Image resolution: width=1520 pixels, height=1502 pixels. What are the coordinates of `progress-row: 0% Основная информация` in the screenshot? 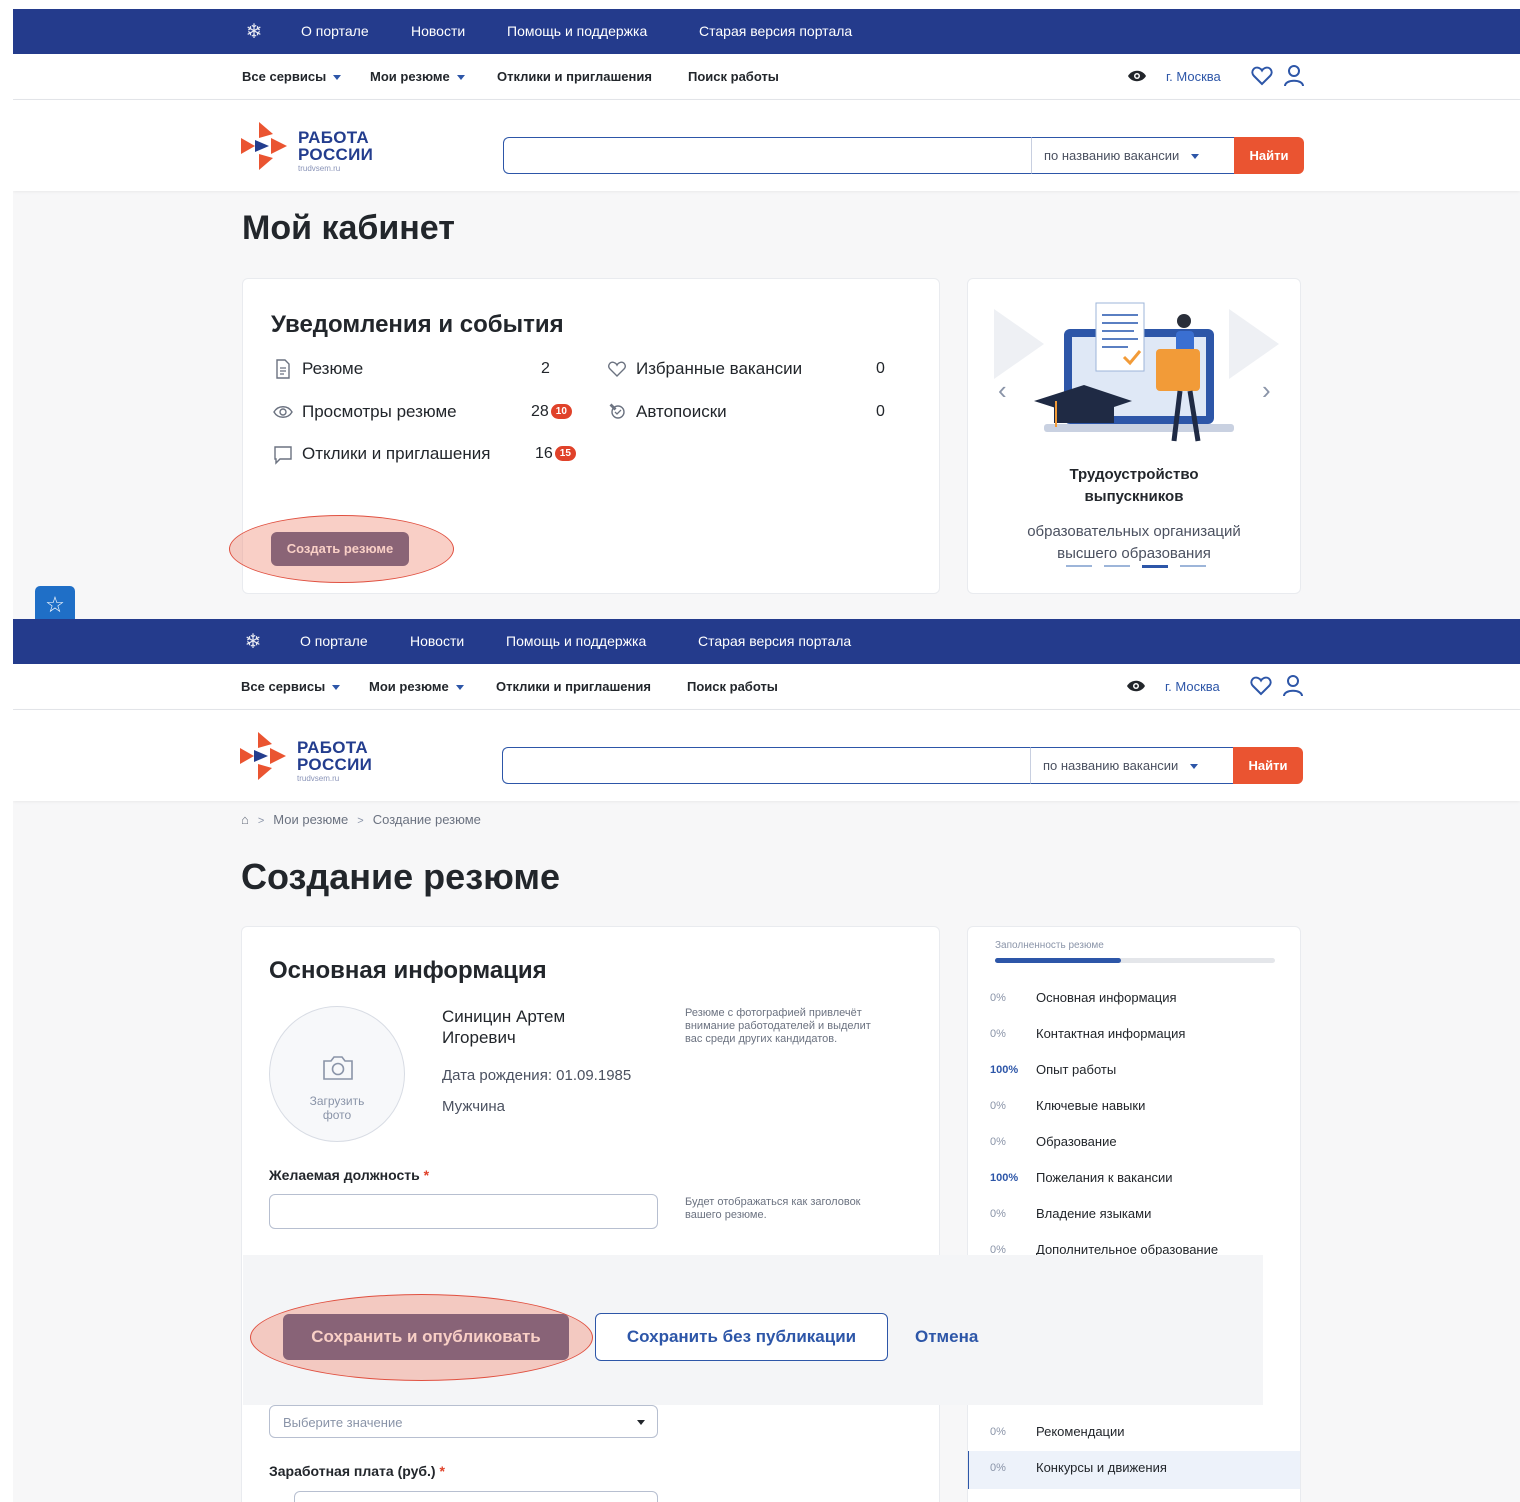 It's located at (1135, 1000).